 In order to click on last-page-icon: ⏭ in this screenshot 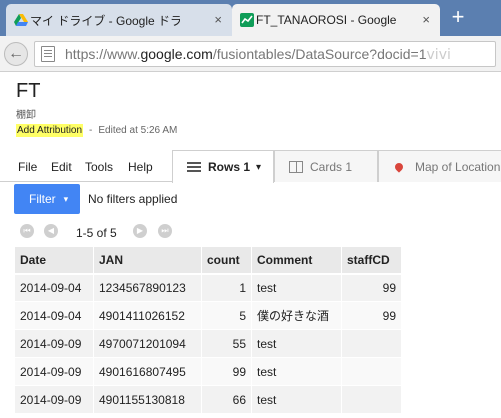, I will do `click(165, 231)`.